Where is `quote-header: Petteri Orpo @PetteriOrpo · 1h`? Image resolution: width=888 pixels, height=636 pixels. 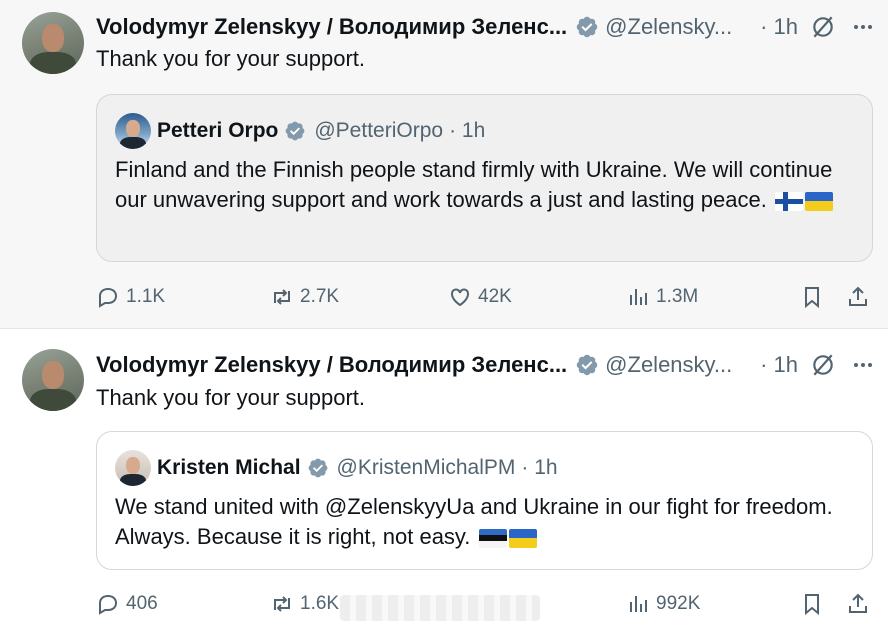 quote-header: Petteri Orpo @PetteriOrpo · 1h is located at coordinates (300, 131).